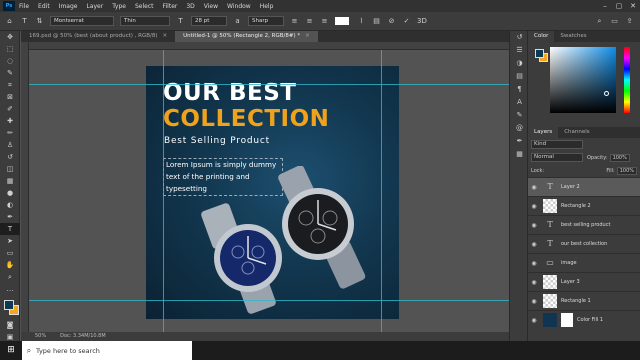  I want to click on menu-image: Image, so click(68, 6).